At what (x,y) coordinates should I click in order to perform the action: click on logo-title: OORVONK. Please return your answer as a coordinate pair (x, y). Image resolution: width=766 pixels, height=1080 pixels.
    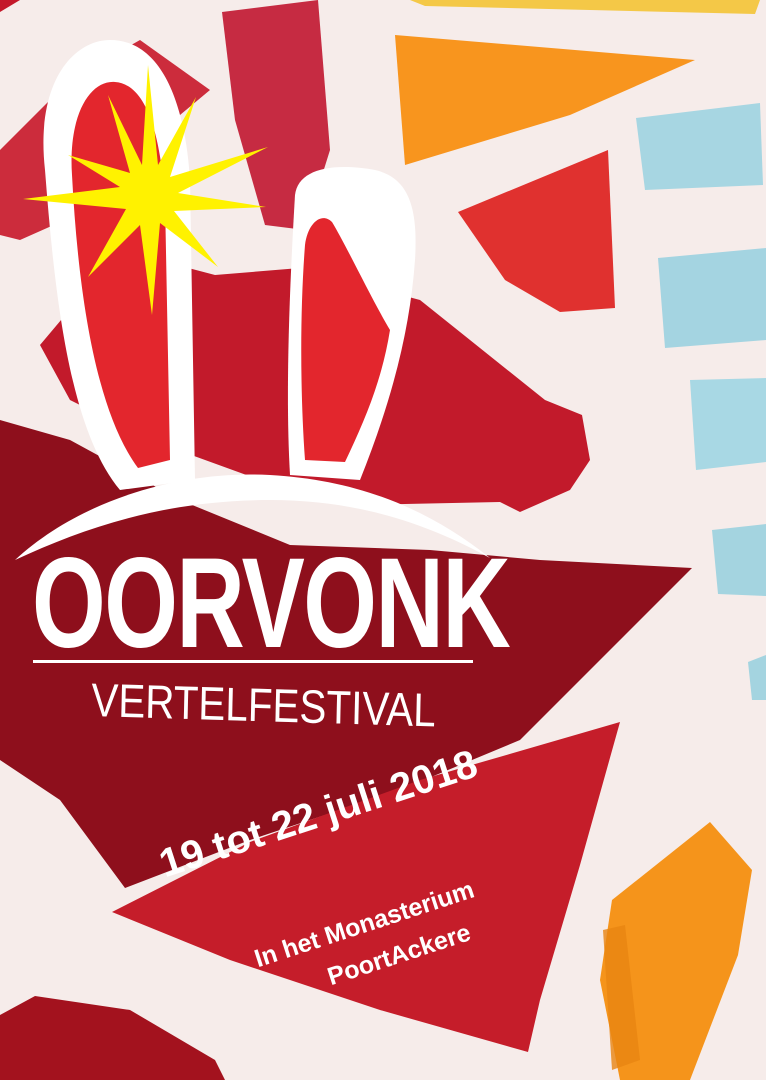
    Looking at the image, I should click on (271, 603).